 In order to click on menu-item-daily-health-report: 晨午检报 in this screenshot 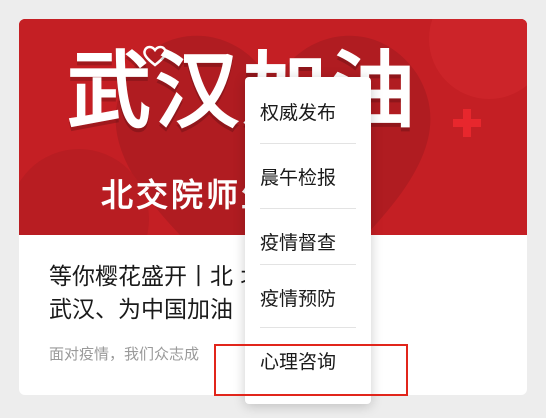, I will do `click(308, 176)`.